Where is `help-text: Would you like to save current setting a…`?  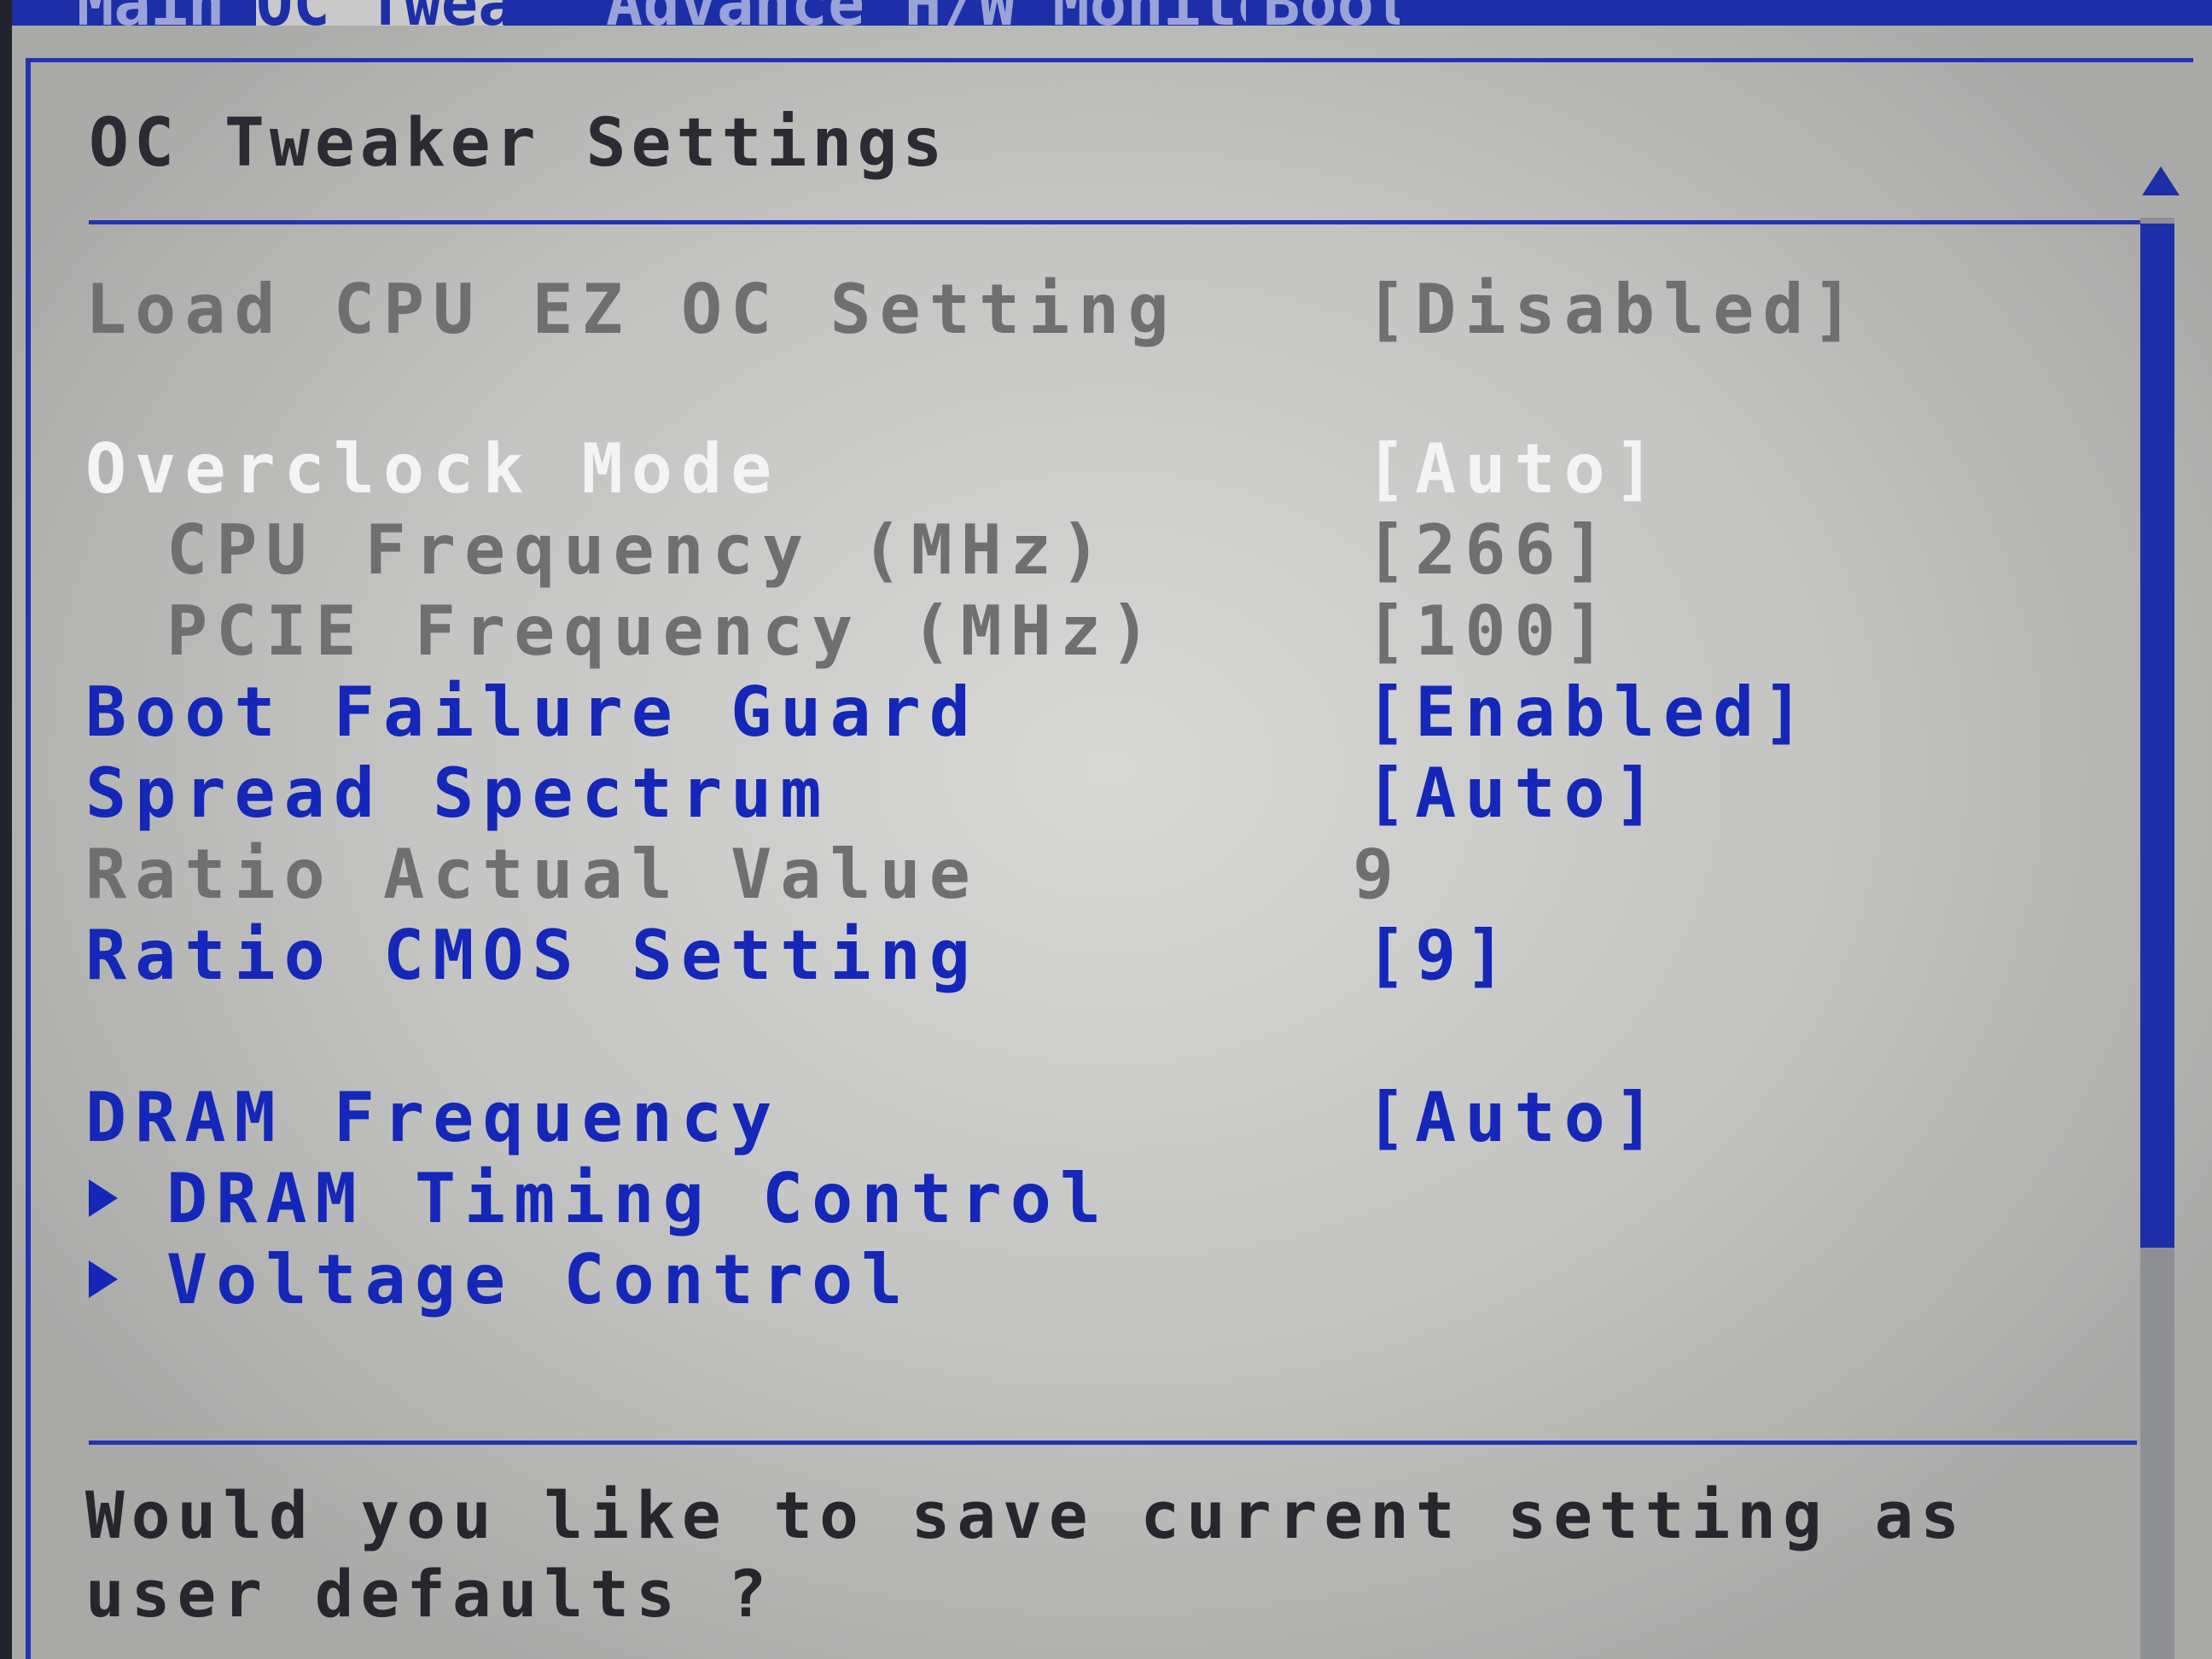
help-text: Would you like to save current setting a… is located at coordinates (1025, 1554).